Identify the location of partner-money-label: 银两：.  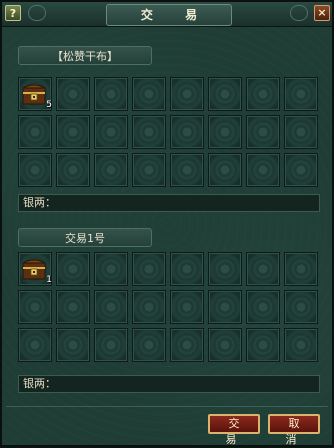
(39, 202).